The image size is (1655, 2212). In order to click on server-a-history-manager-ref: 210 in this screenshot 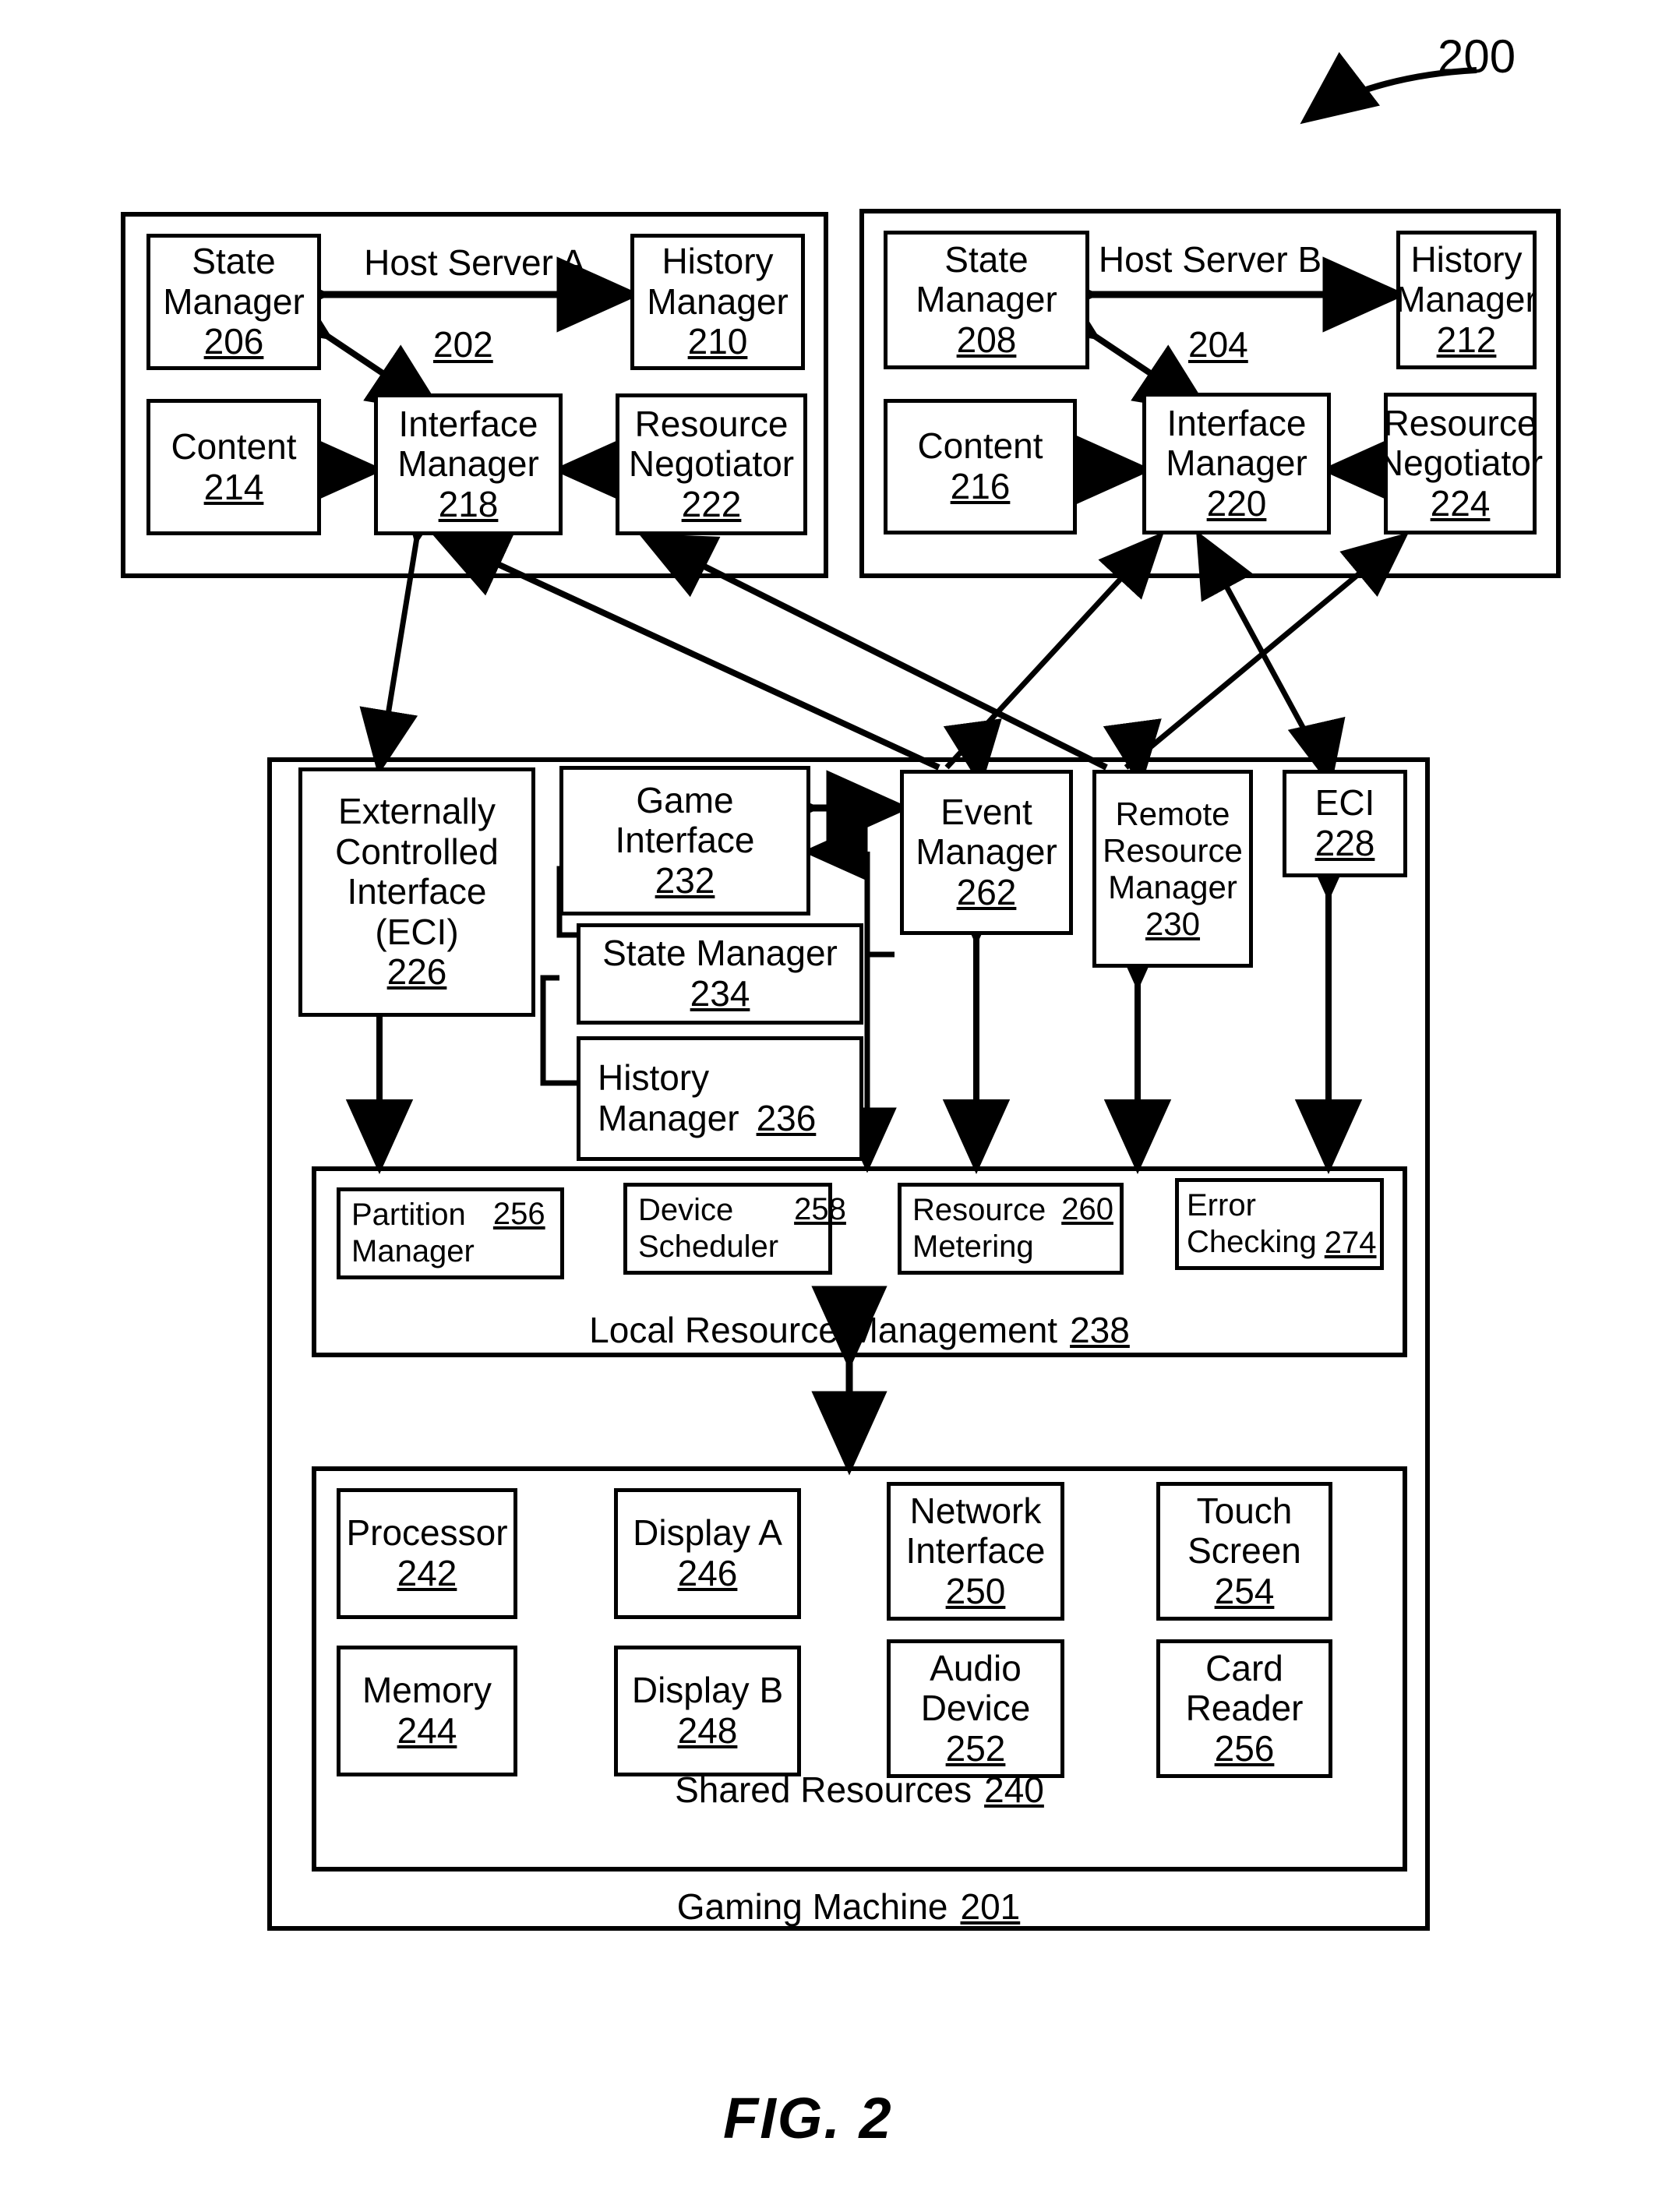, I will do `click(717, 341)`.